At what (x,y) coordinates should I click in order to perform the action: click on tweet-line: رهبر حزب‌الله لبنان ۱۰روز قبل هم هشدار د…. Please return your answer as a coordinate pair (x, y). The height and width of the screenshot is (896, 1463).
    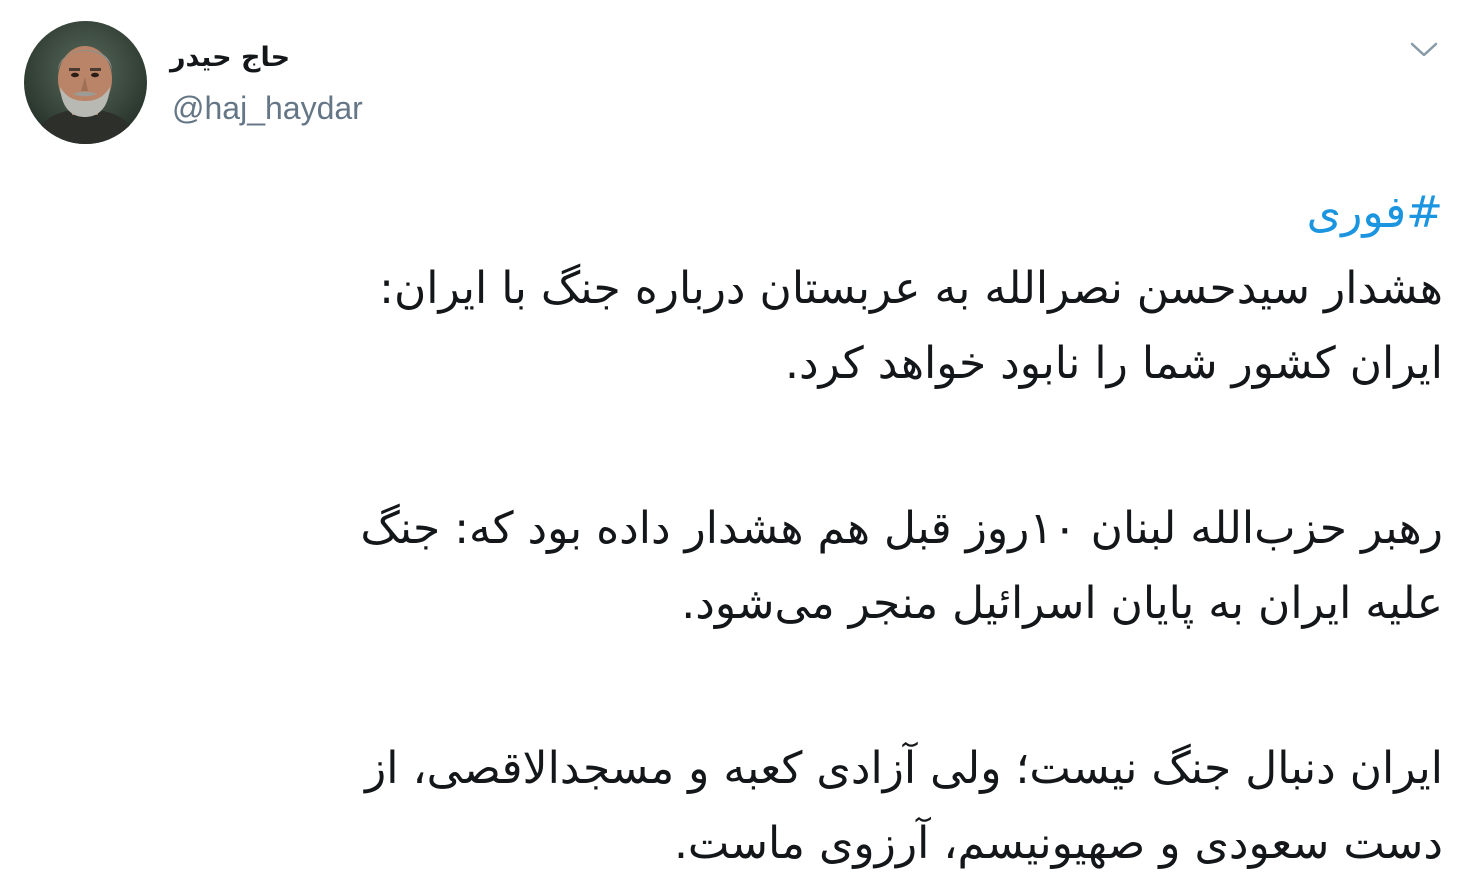
    Looking at the image, I should click on (901, 528).